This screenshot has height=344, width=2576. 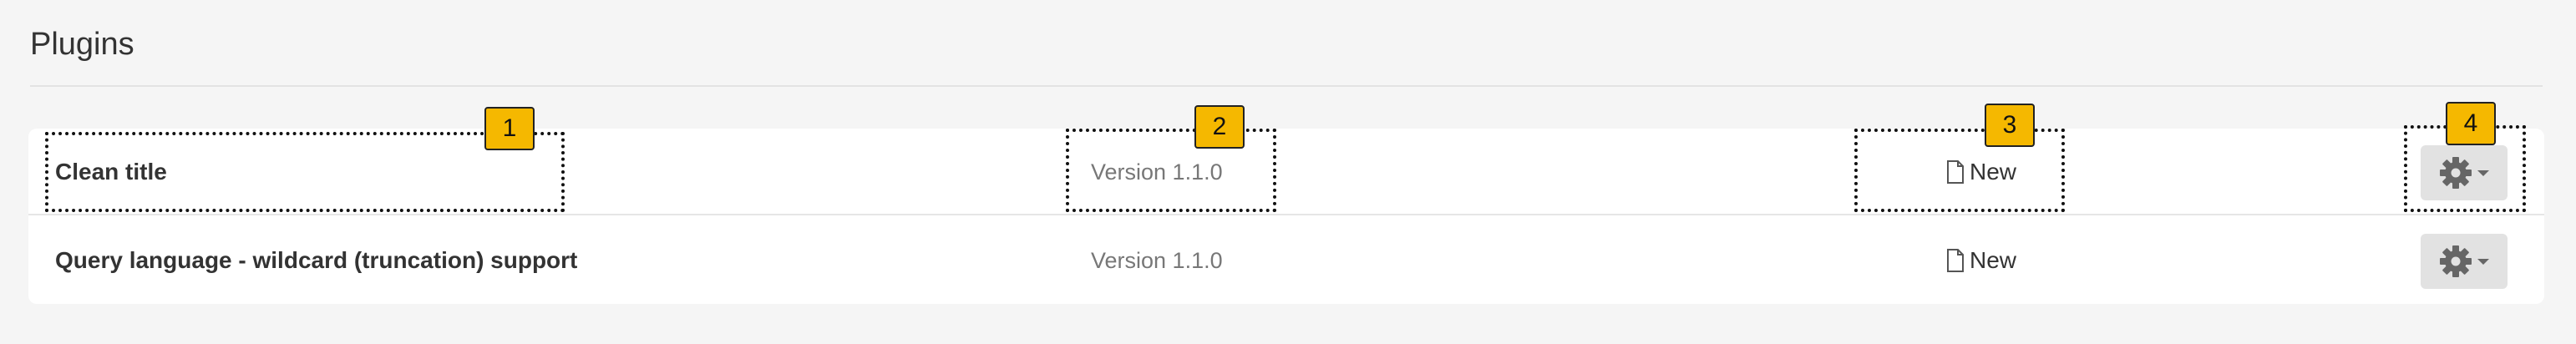 I want to click on annotation-badge: 3, so click(x=2010, y=125).